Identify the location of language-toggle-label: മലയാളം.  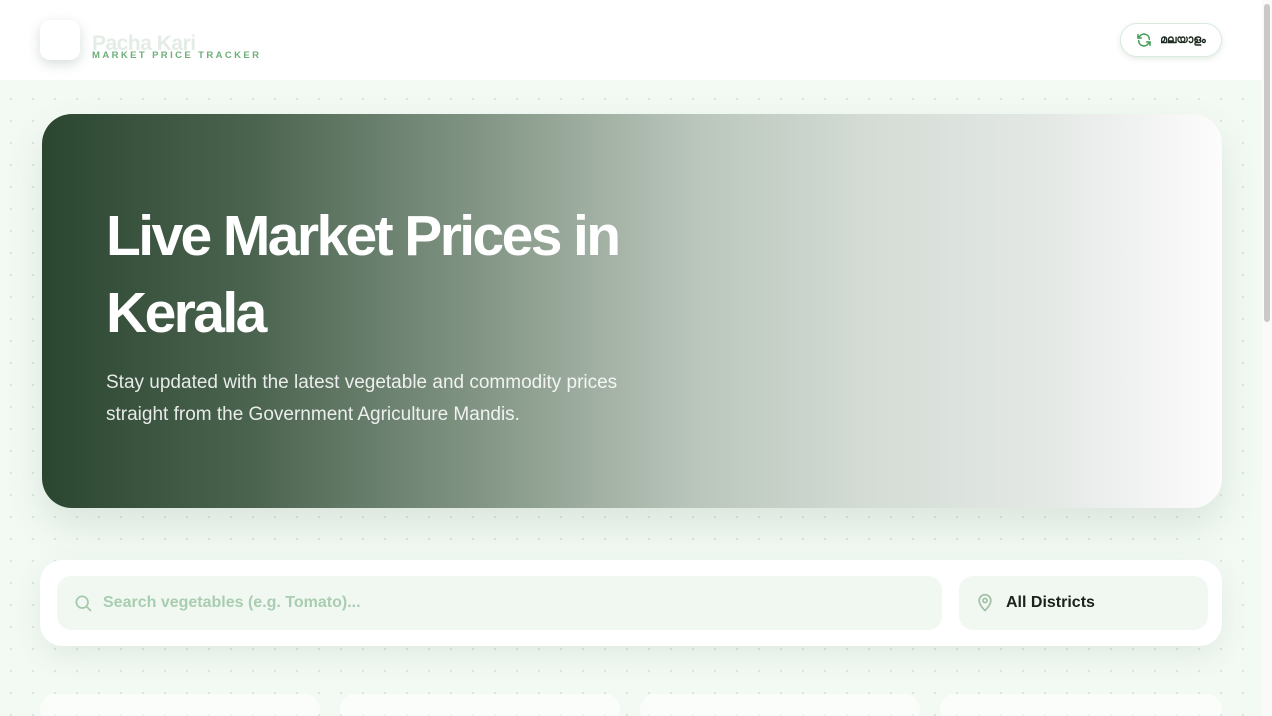
(1183, 39).